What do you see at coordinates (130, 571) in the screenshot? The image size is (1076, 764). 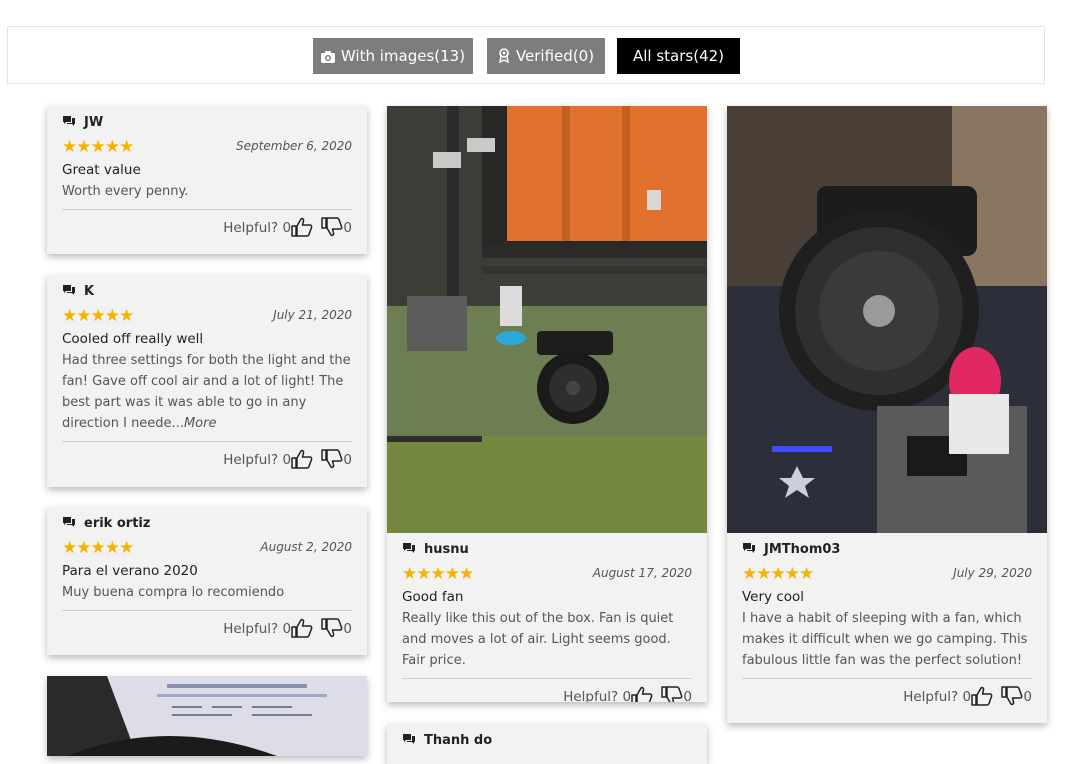 I see `review-title: Para el verano 2020` at bounding box center [130, 571].